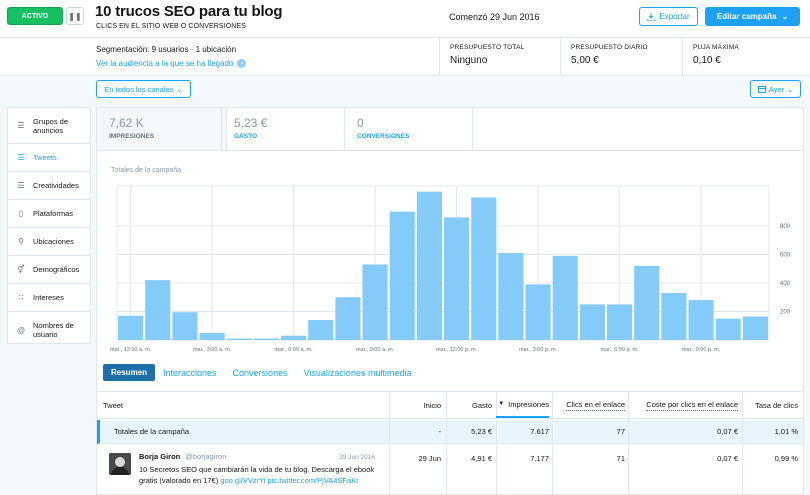  I want to click on col-header-tweet: Tweet, so click(203, 405).